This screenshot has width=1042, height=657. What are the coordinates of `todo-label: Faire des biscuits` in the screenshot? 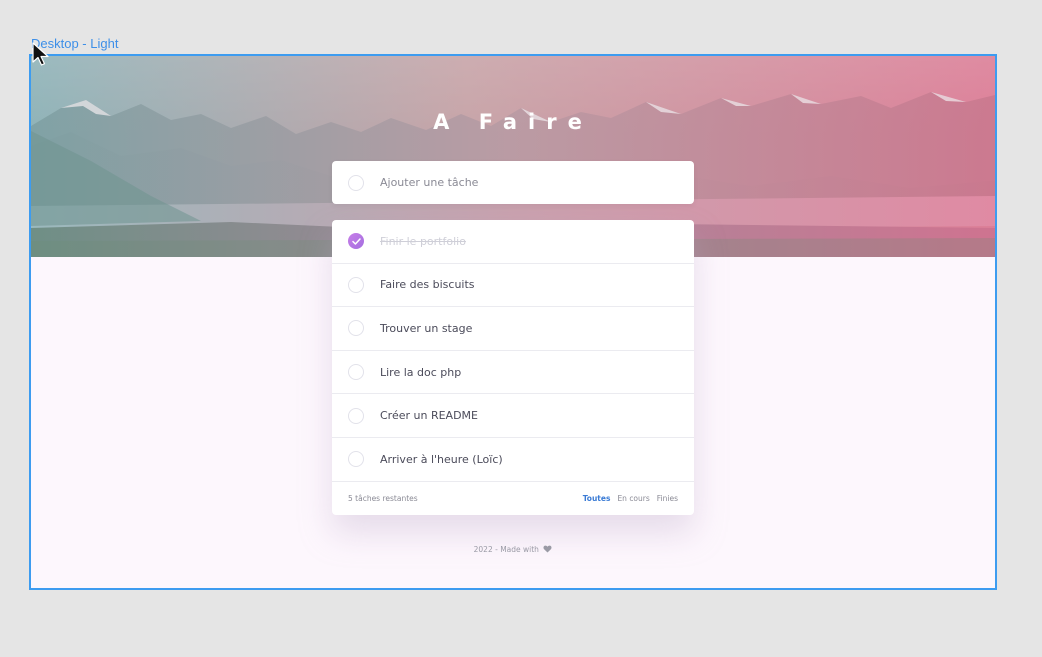 It's located at (427, 285).